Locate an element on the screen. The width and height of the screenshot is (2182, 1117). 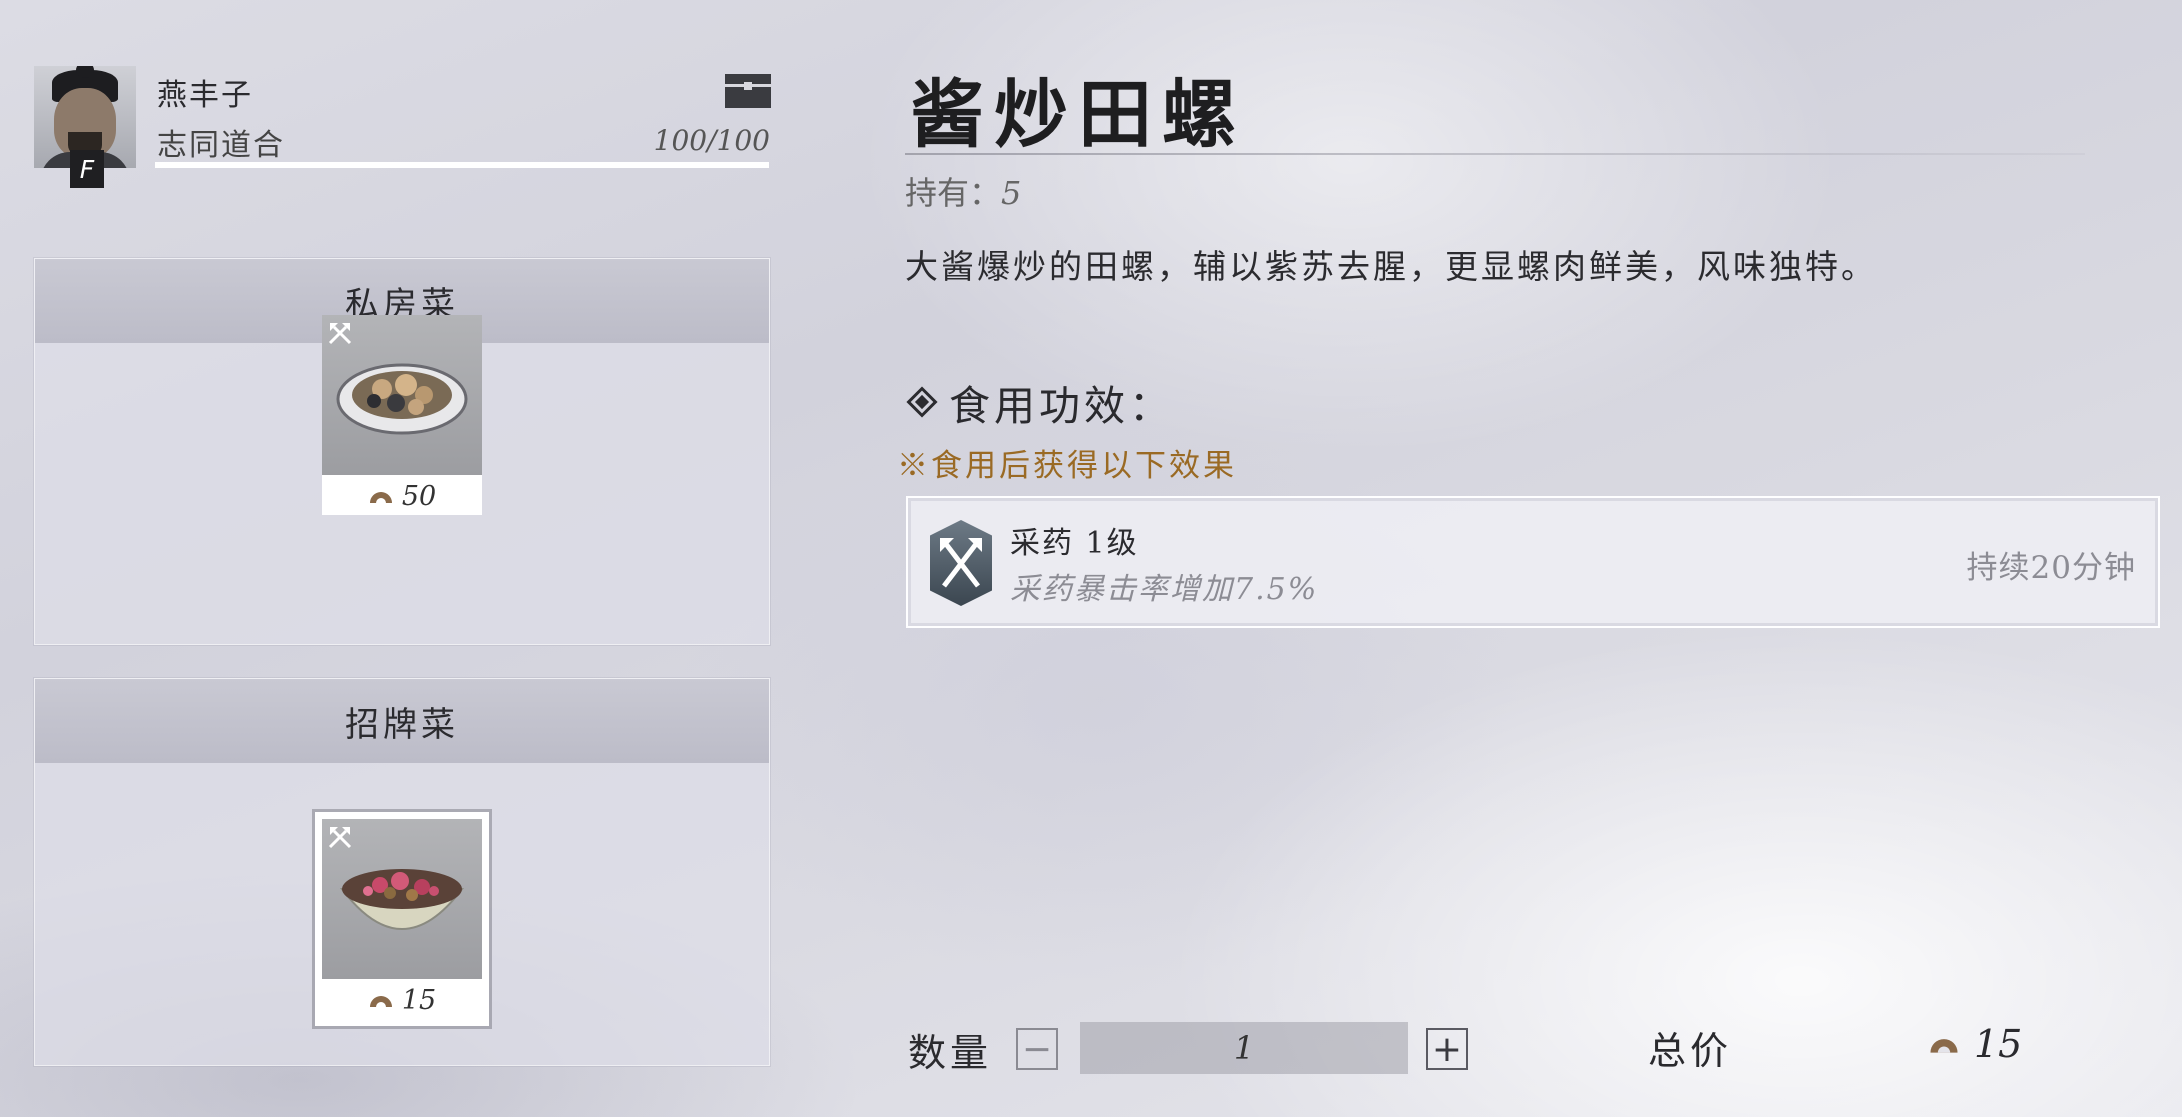
hold-count: 持有：5 is located at coordinates (963, 193).